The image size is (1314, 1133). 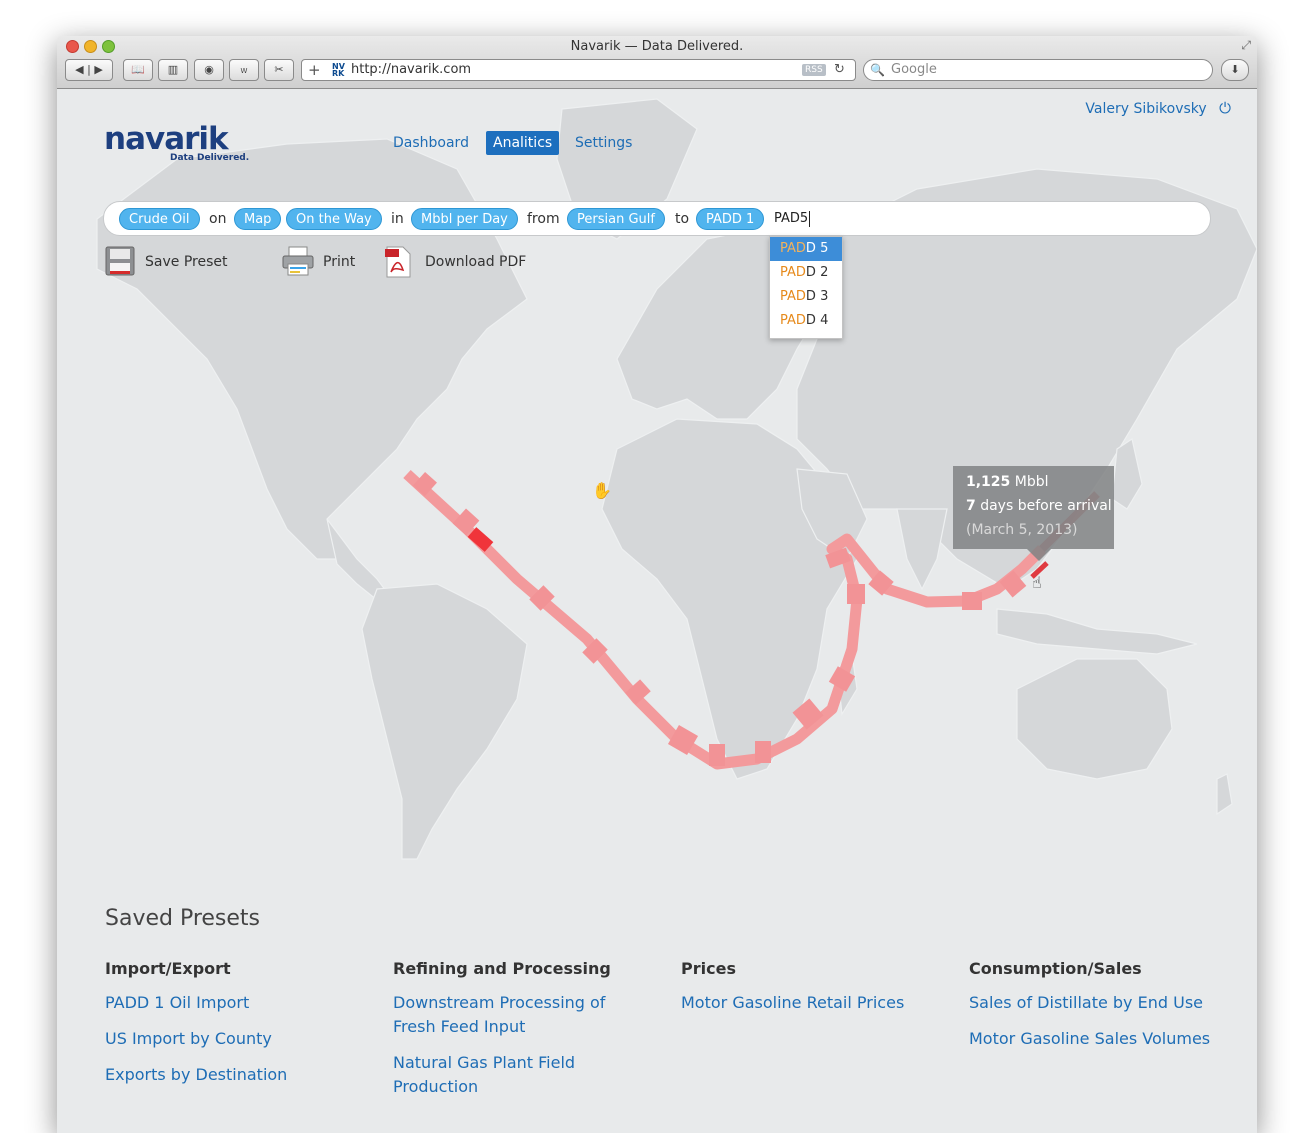 I want to click on navarik-logo: navarik Data Delivered., so click(x=176, y=142).